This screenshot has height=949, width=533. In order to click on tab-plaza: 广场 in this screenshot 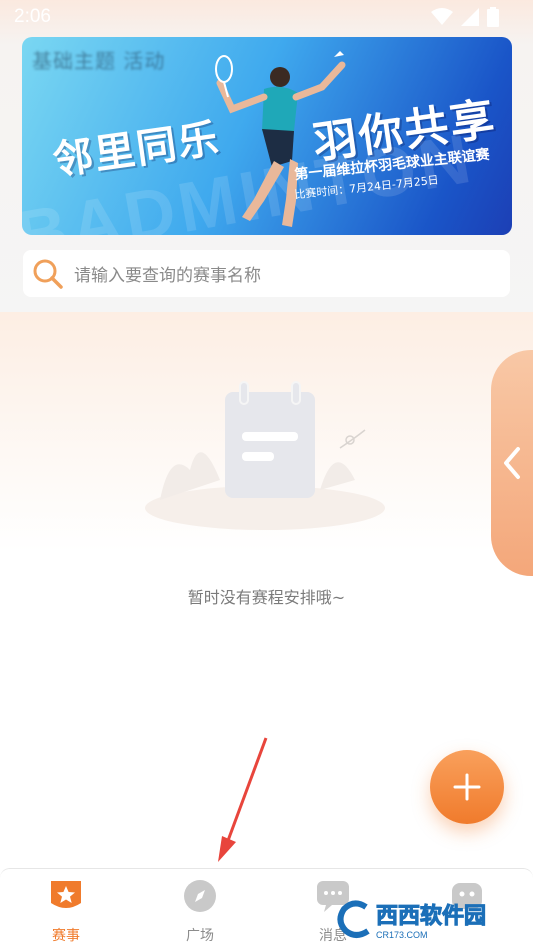, I will do `click(200, 911)`.